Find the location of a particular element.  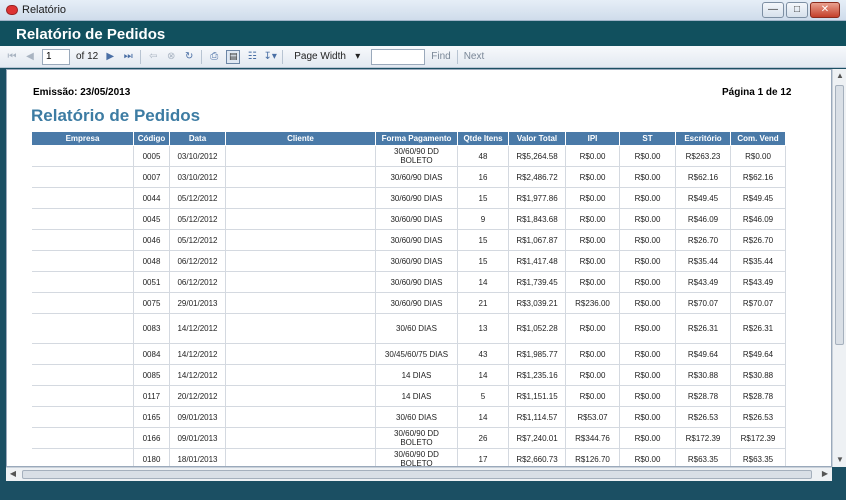

cell-escritorio: R$46.09 is located at coordinates (703, 219).